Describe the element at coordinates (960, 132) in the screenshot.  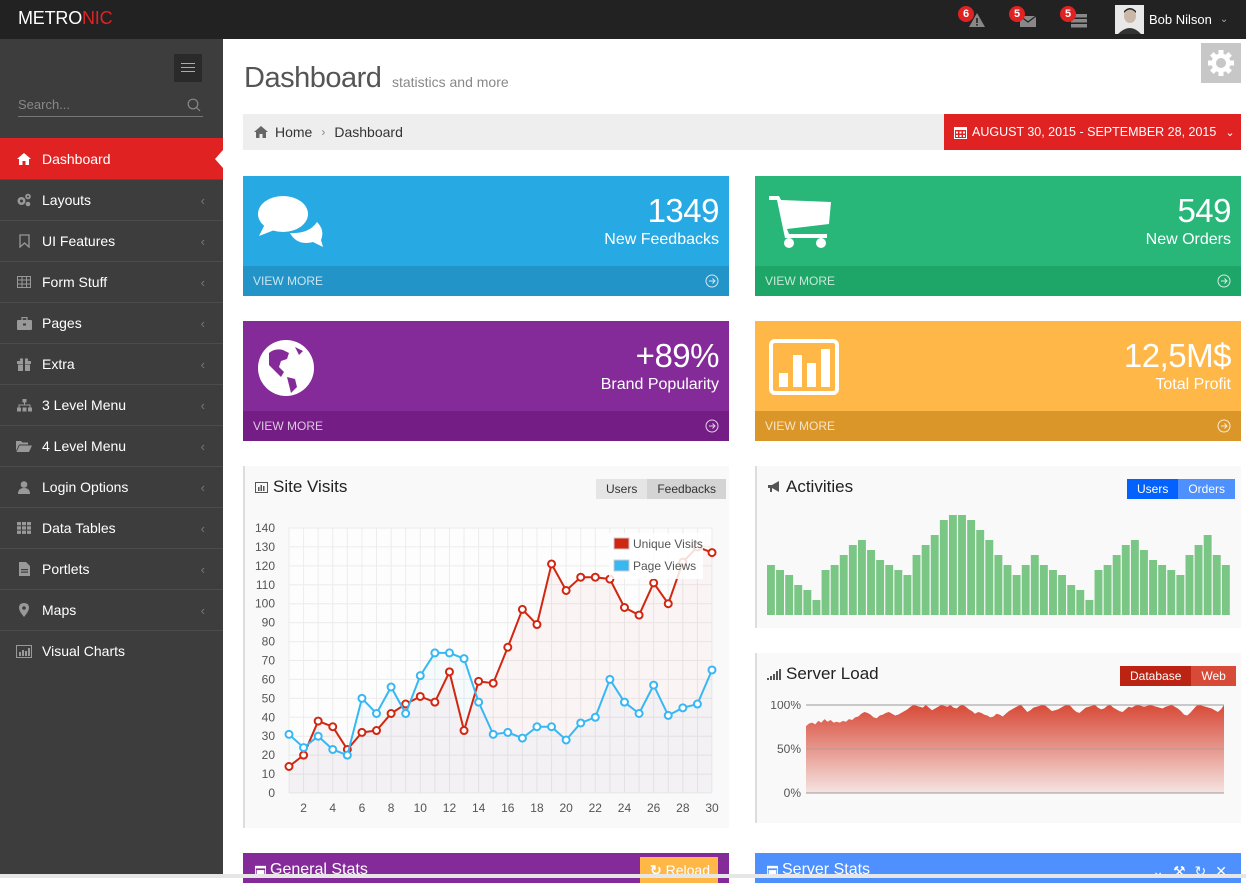
I see `calendar-icon` at that location.